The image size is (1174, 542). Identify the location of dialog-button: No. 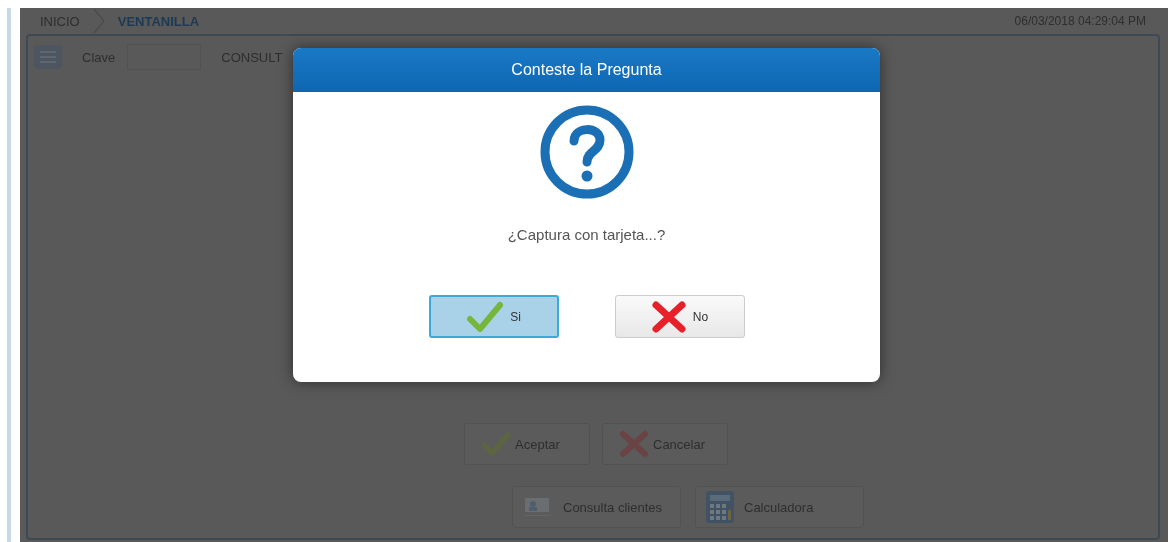
(679, 316).